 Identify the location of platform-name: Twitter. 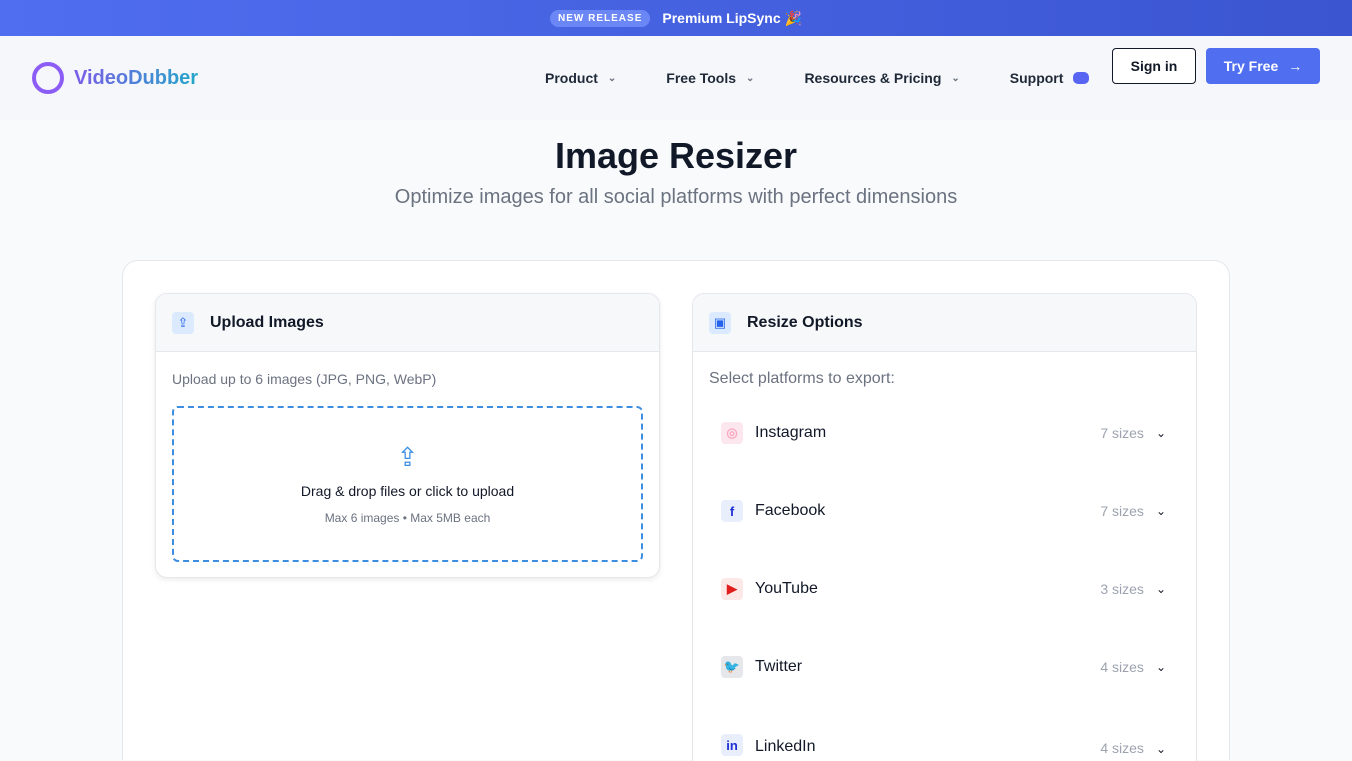
(779, 666).